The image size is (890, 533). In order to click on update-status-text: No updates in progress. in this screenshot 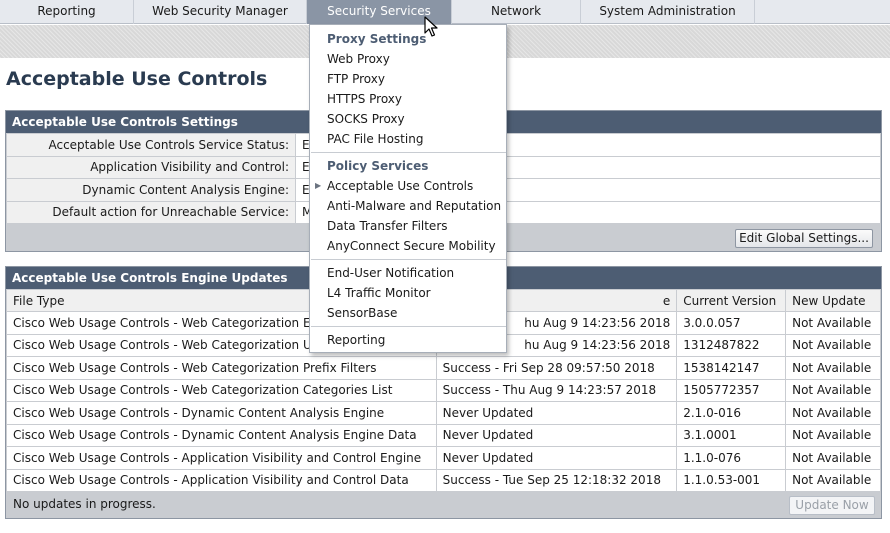, I will do `click(84, 504)`.